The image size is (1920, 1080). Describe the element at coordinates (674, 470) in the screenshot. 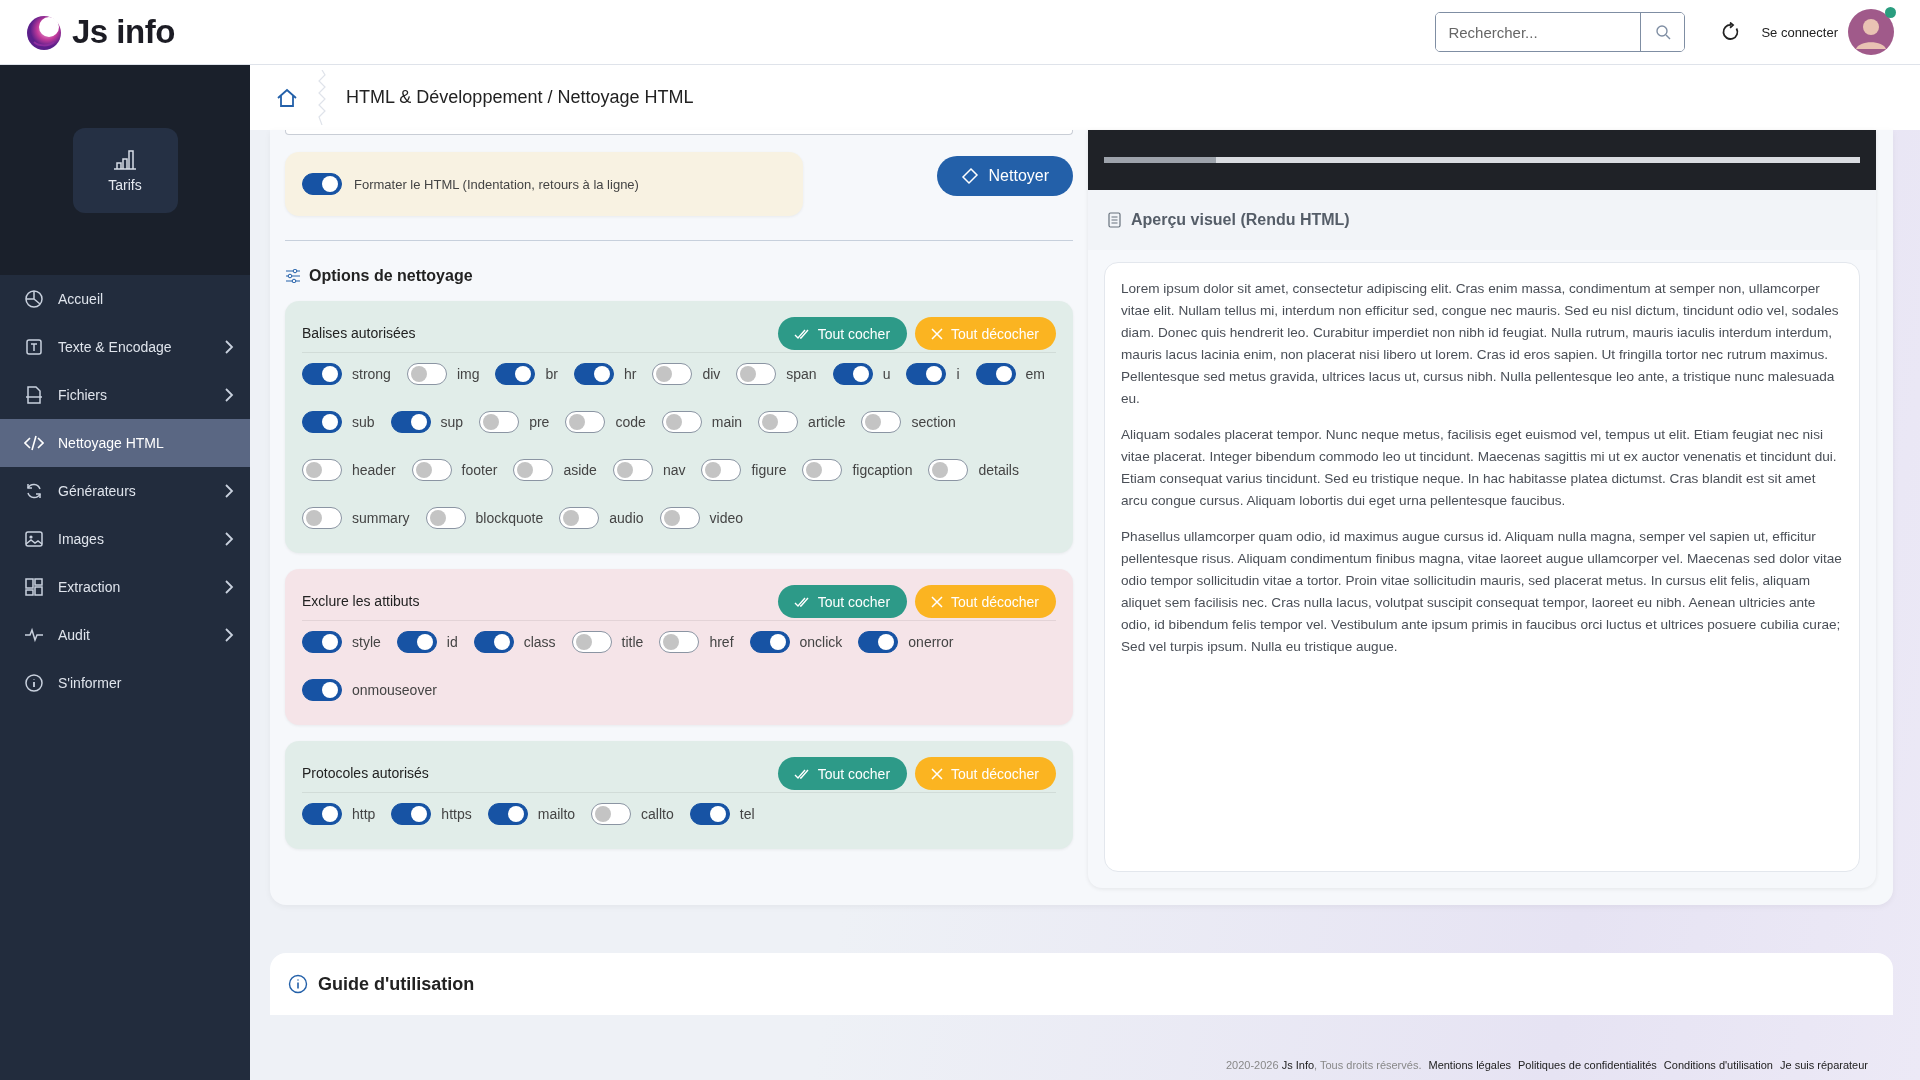

I see `toggle-label: nav` at that location.